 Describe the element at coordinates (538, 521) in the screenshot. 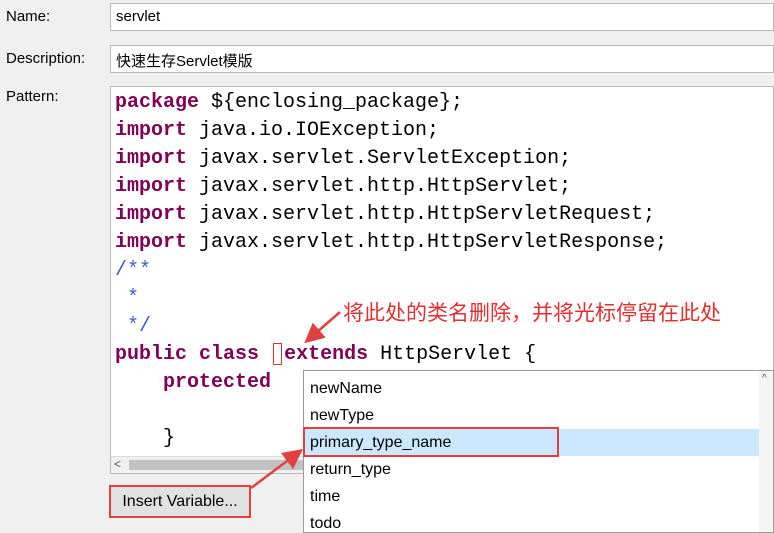

I see `list-item-todo: todo` at that location.